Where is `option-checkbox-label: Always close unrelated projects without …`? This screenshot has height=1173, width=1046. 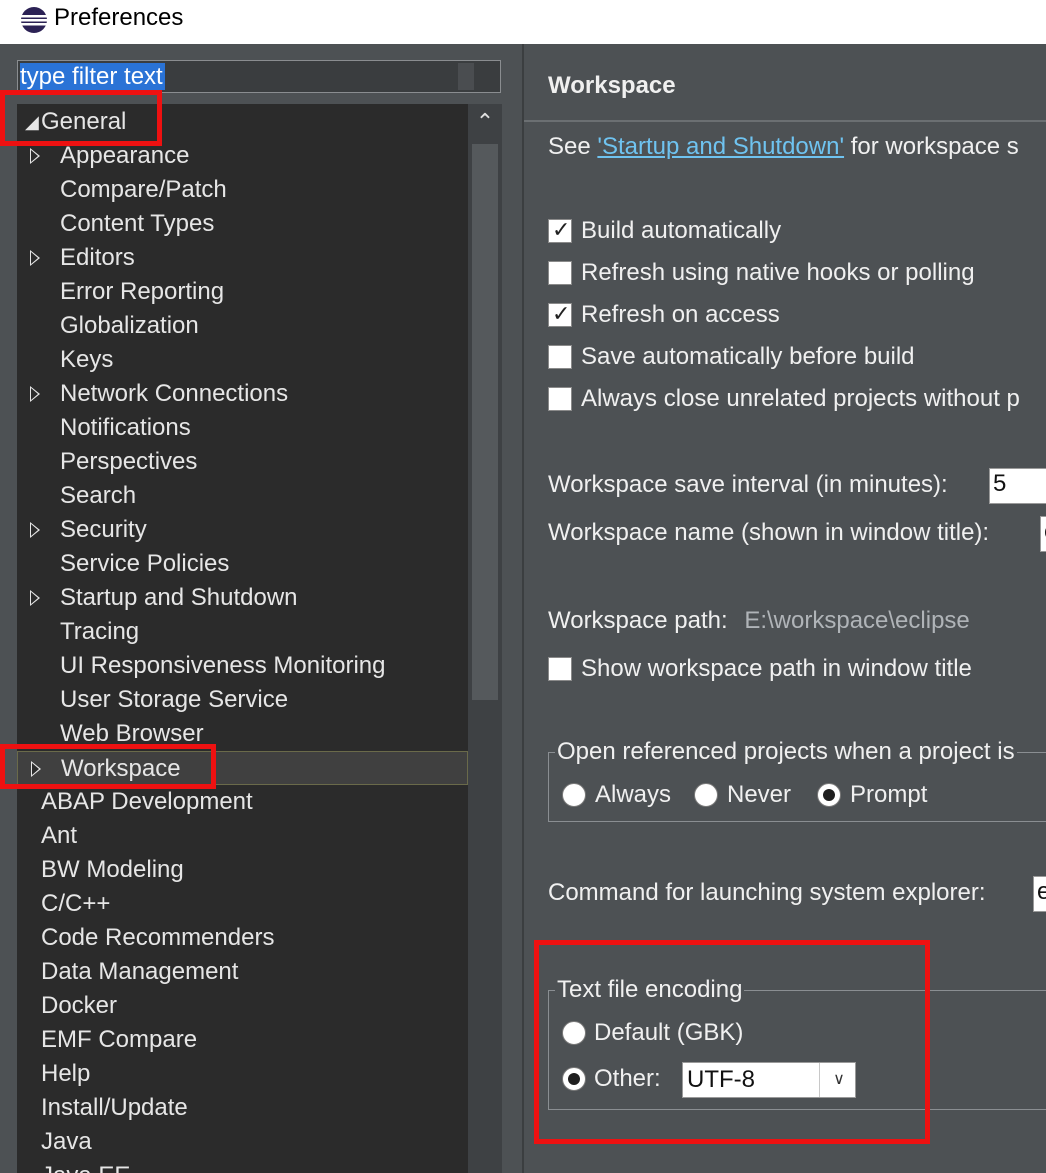
option-checkbox-label: Always close unrelated projects without … is located at coordinates (800, 398).